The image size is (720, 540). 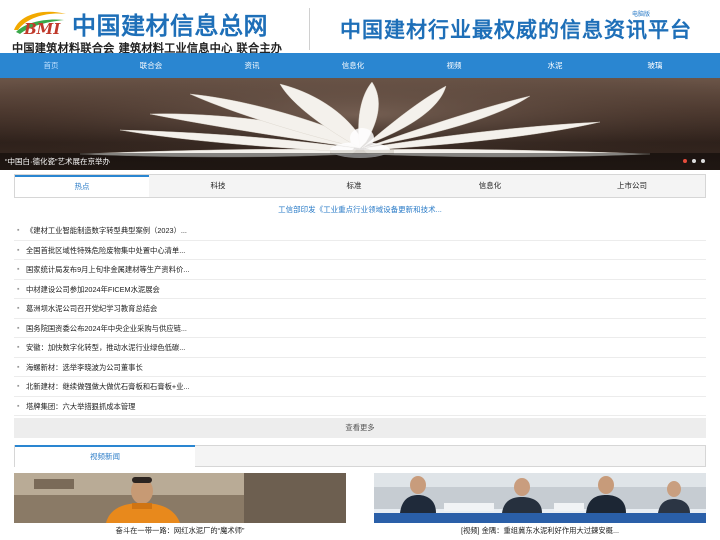 I want to click on tab-video-news: 视频新闻, so click(x=105, y=456).